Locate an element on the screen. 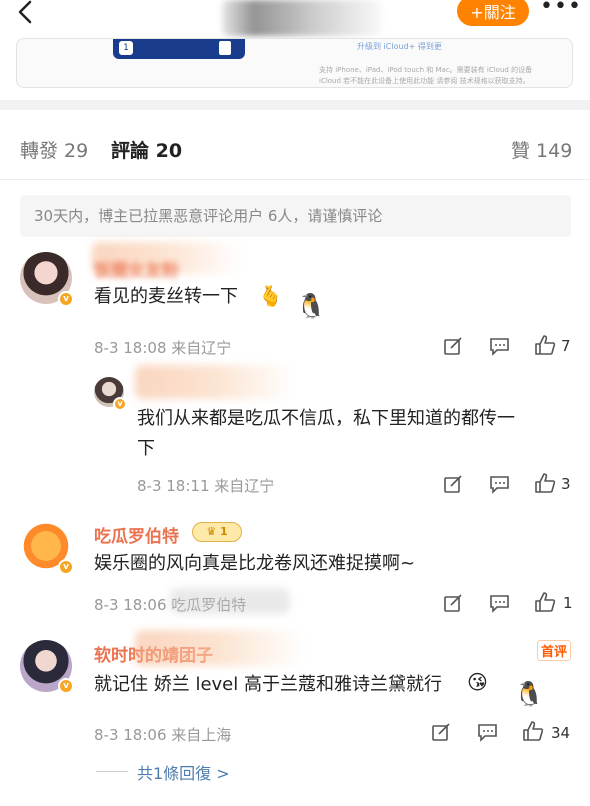  member-level-badge: ♛ 1 is located at coordinates (217, 532).